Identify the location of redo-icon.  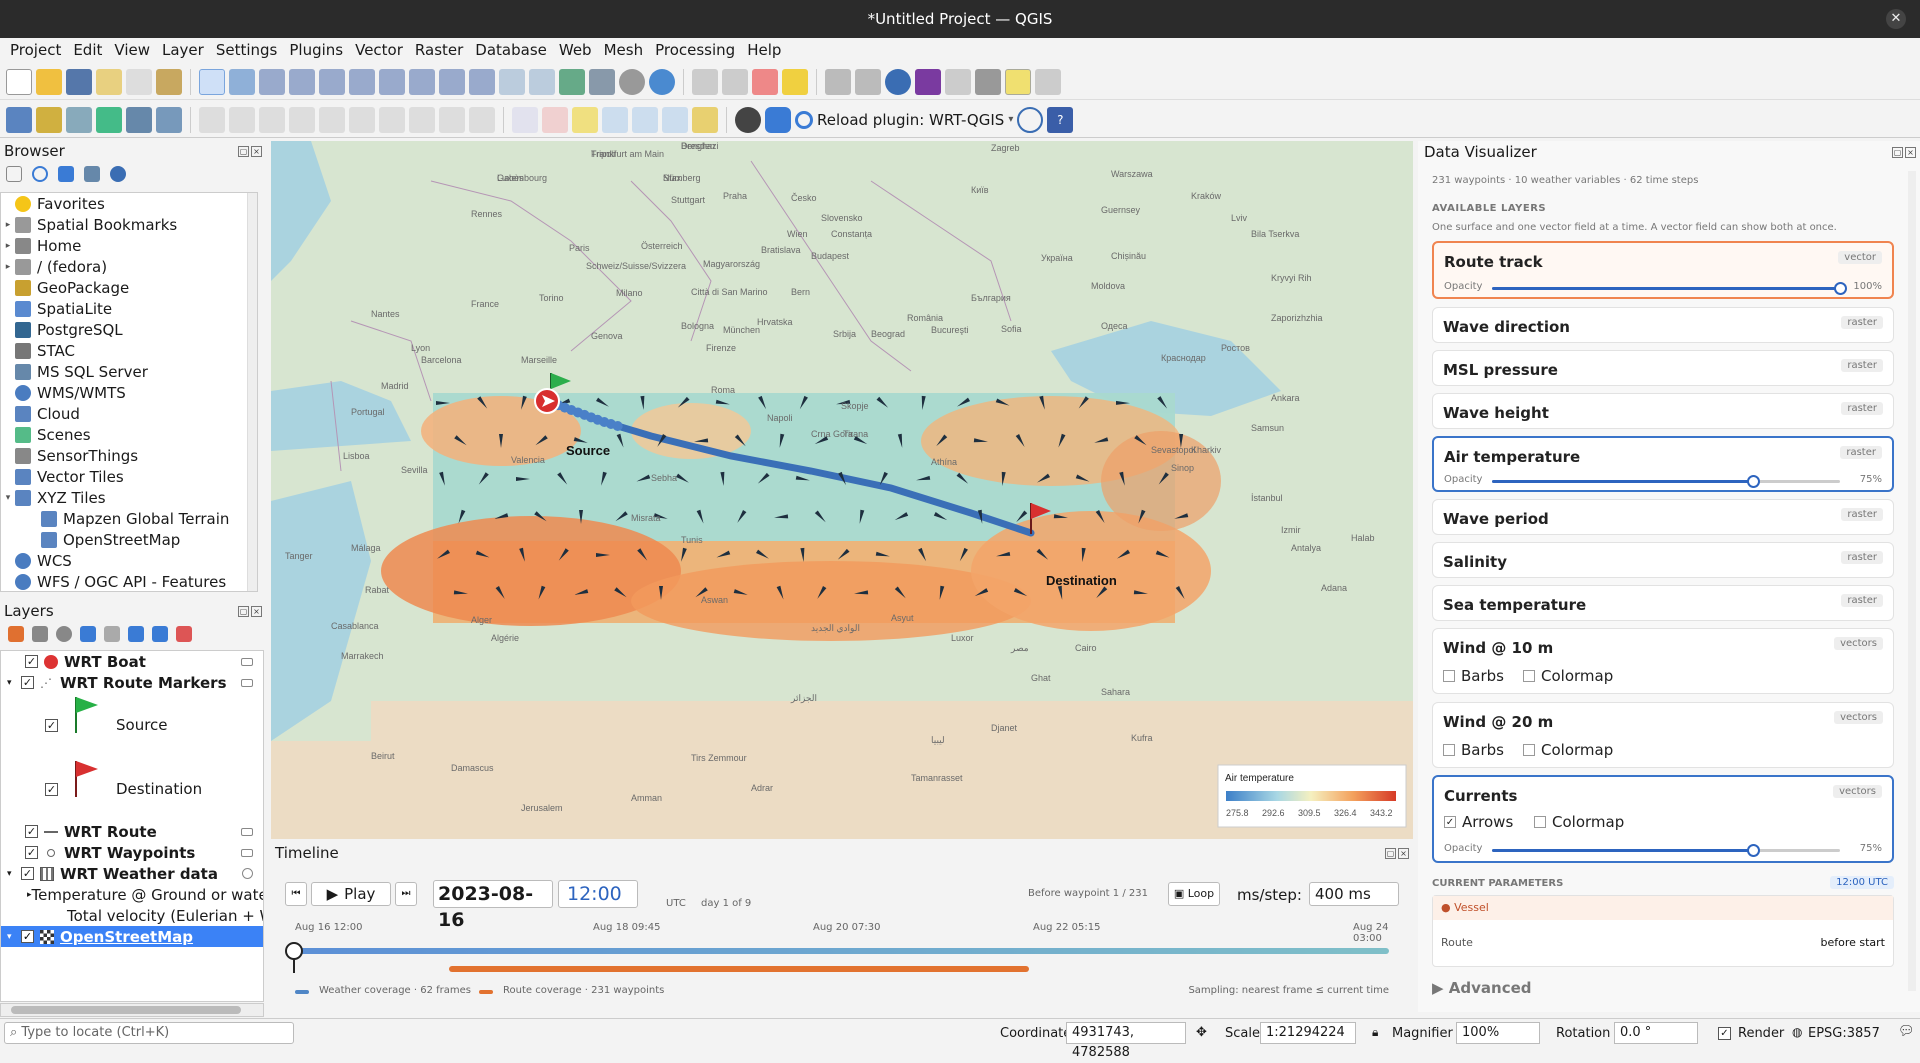
(482, 119).